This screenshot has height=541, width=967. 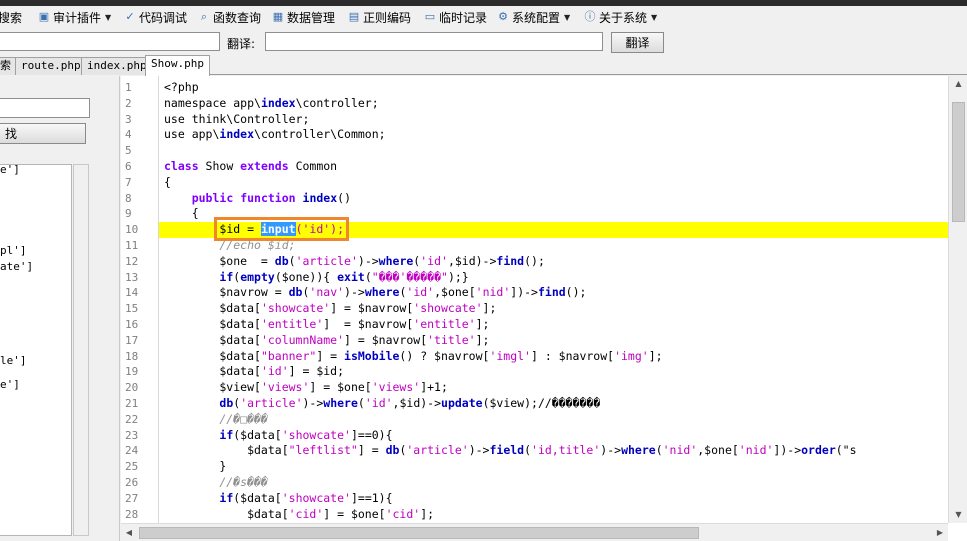 I want to click on result-list-scrollbar, so click(x=81, y=350).